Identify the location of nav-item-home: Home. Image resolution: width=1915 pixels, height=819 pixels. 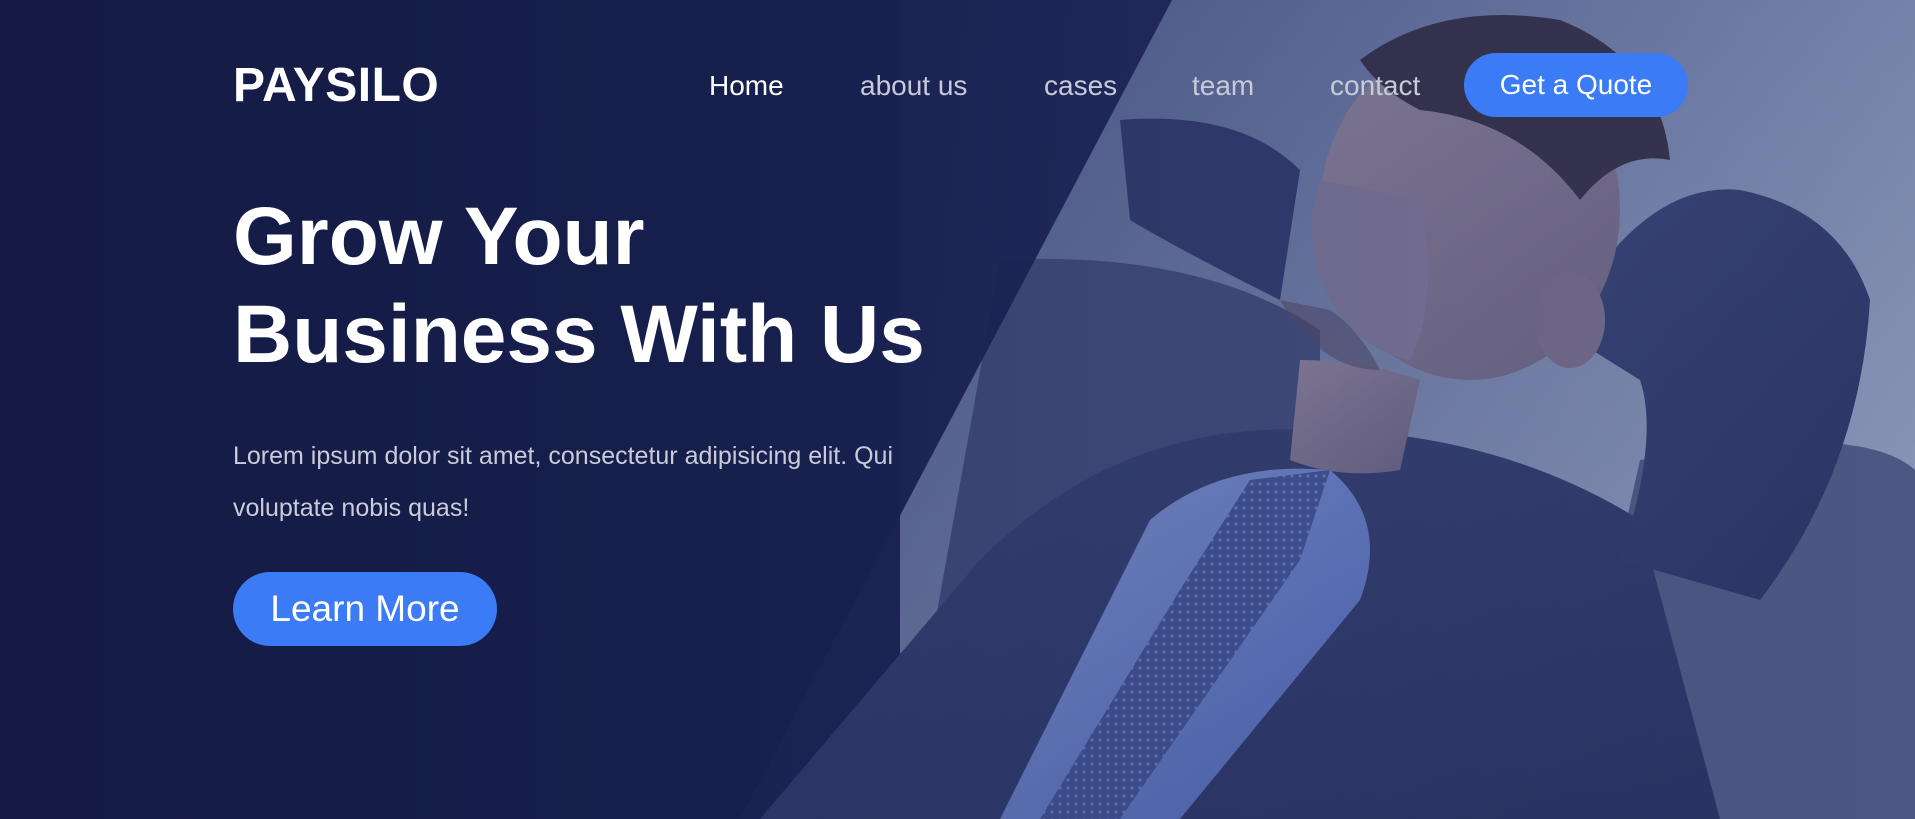
(746, 86).